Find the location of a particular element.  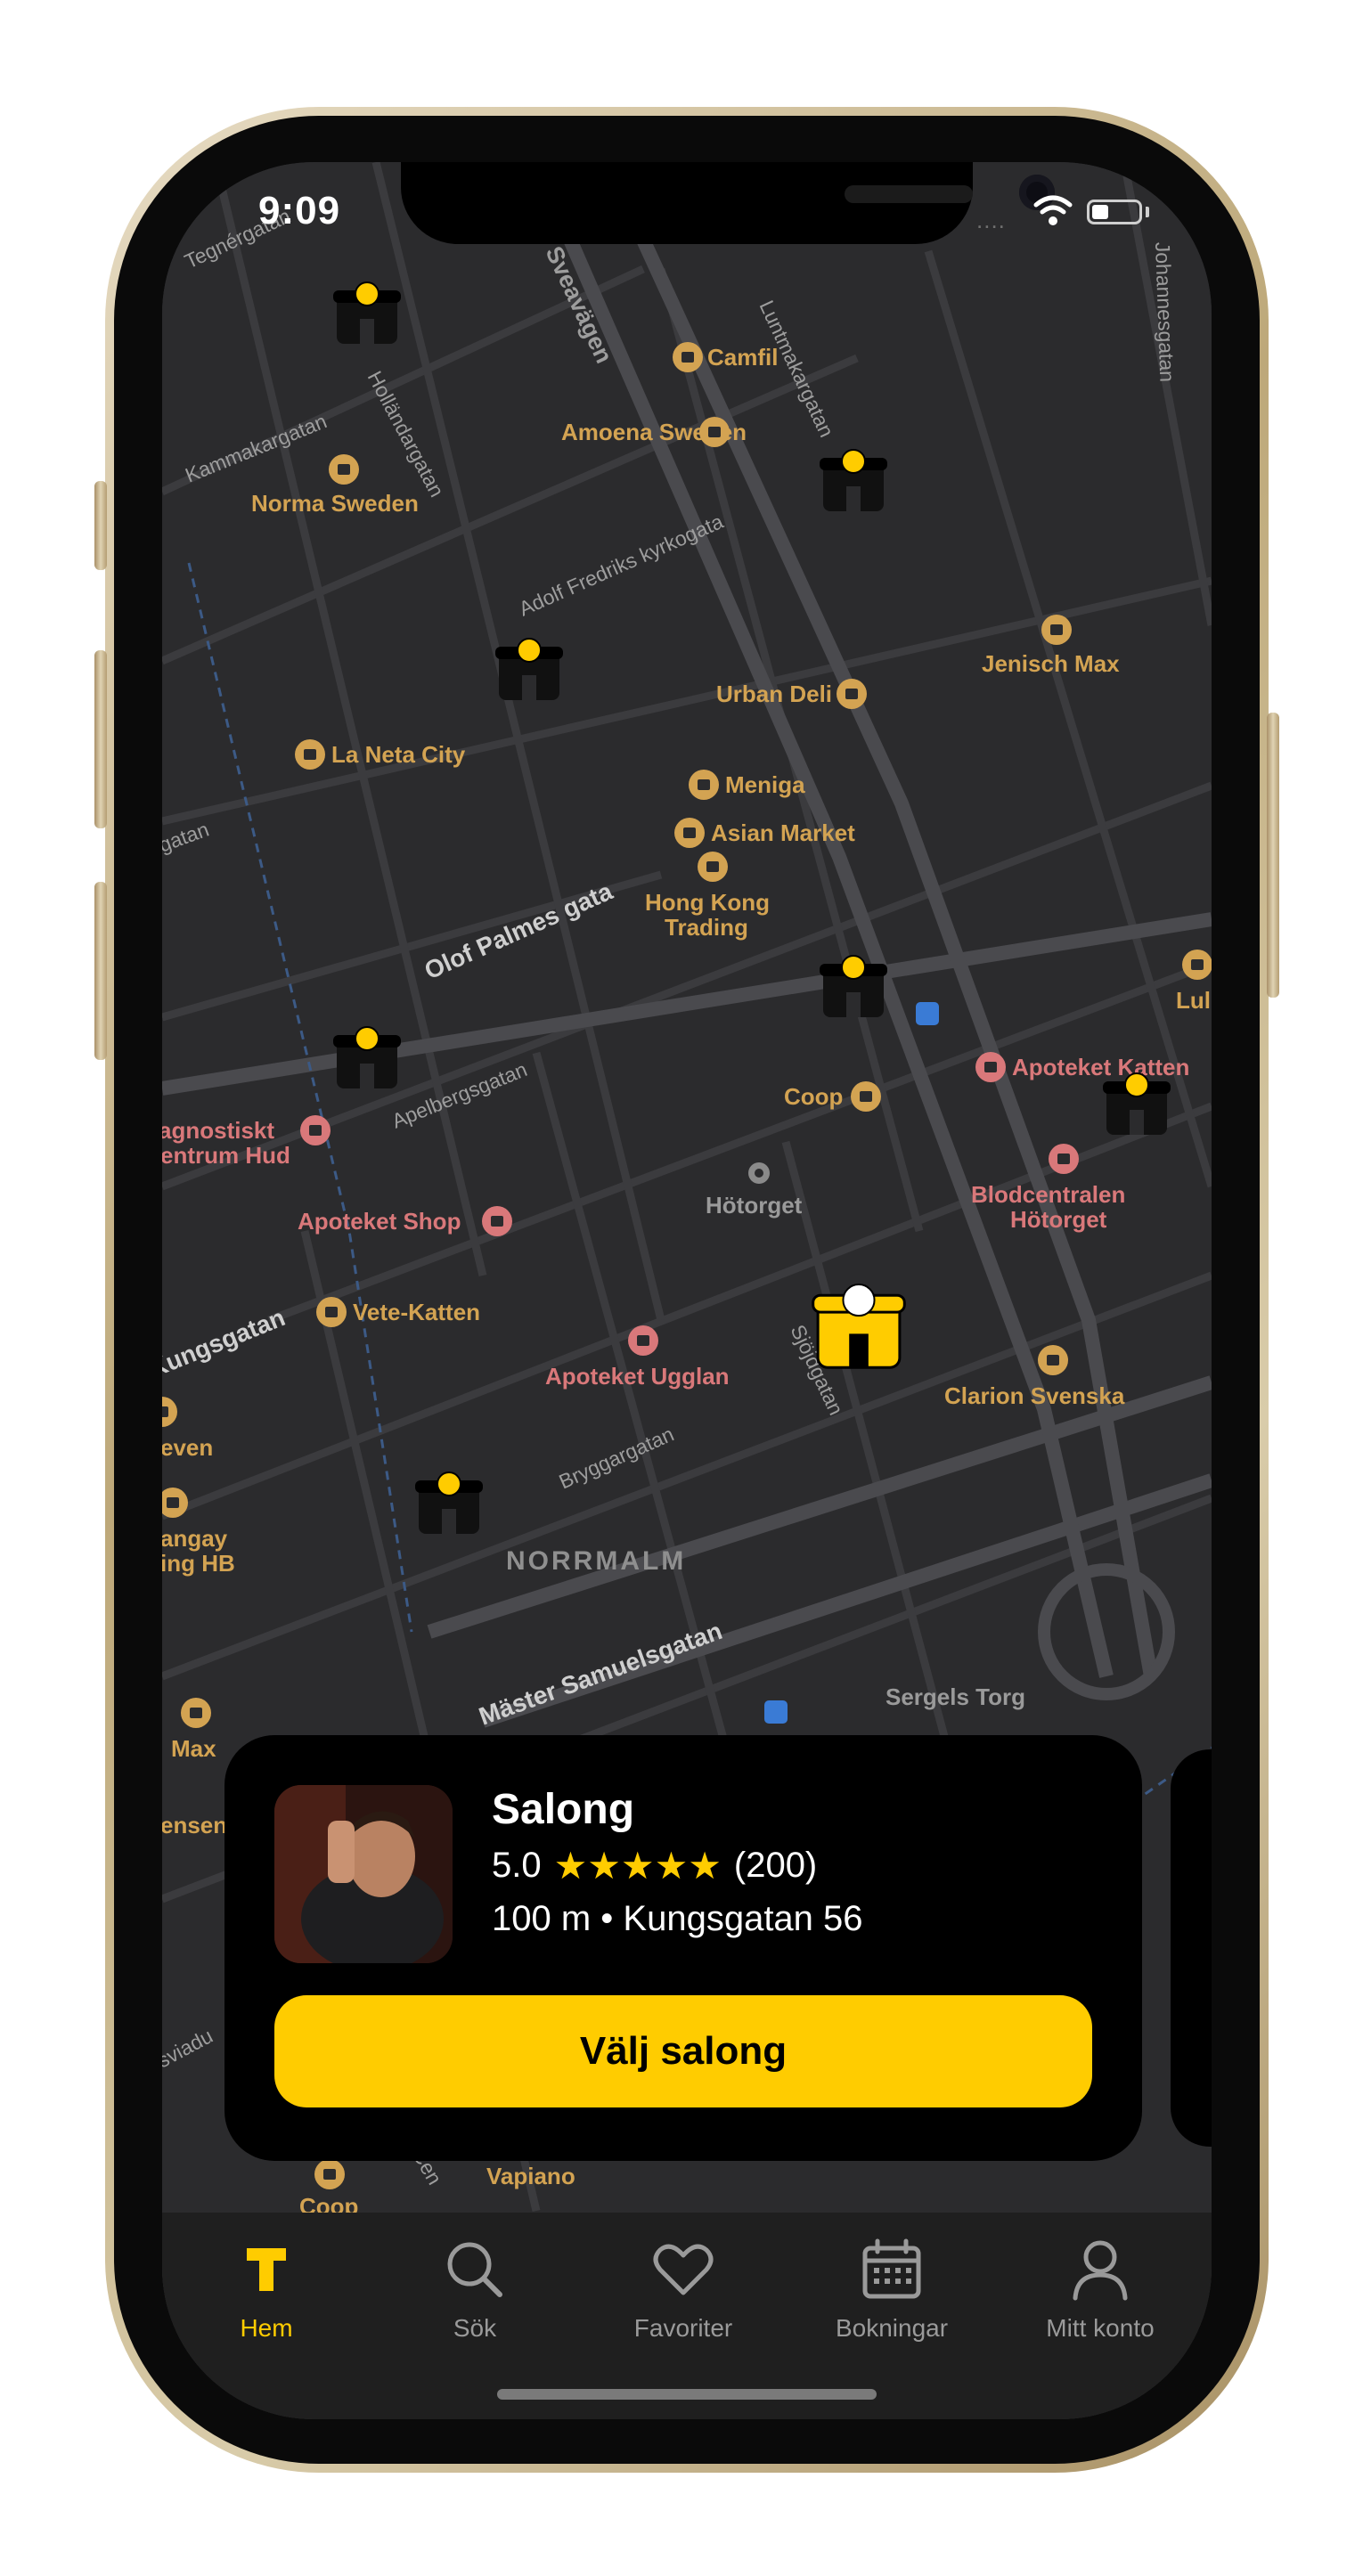

tab-favorites: Favoriter is located at coordinates (684, 2292).